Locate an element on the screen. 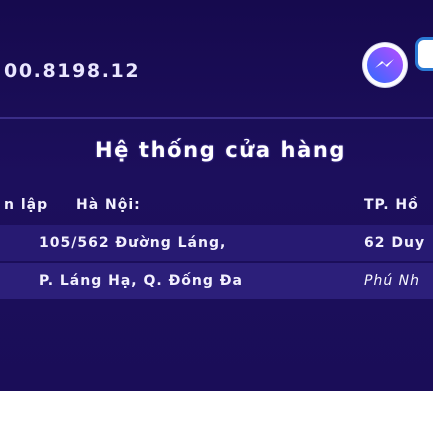 This screenshot has height=447, width=433. store-row-right-address: Phú Nh is located at coordinates (392, 281).